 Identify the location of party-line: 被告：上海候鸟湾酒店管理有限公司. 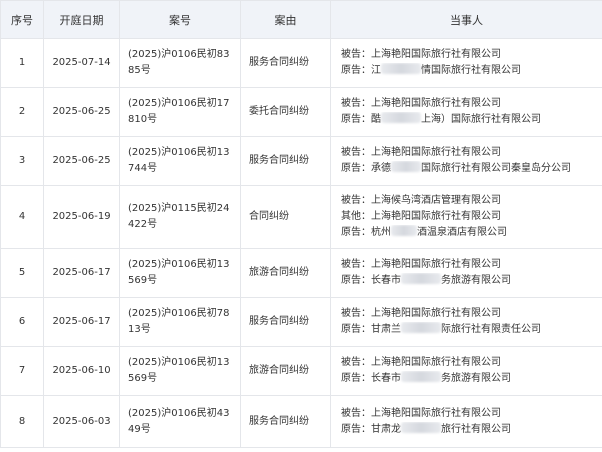
(468, 201).